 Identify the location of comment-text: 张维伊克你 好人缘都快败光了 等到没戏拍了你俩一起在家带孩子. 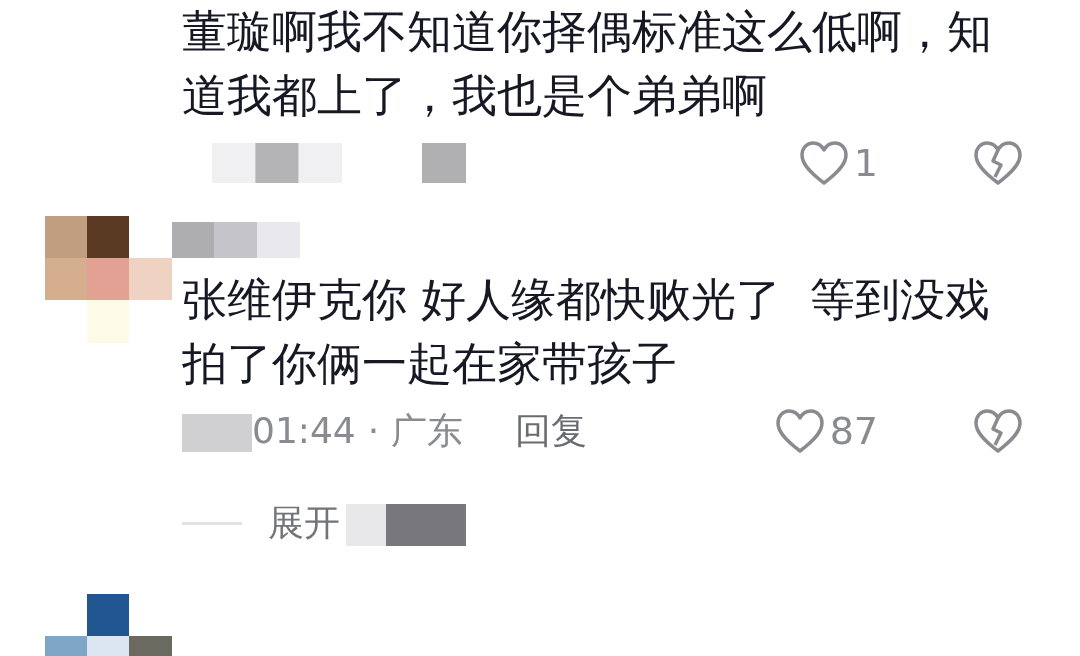
(586, 332).